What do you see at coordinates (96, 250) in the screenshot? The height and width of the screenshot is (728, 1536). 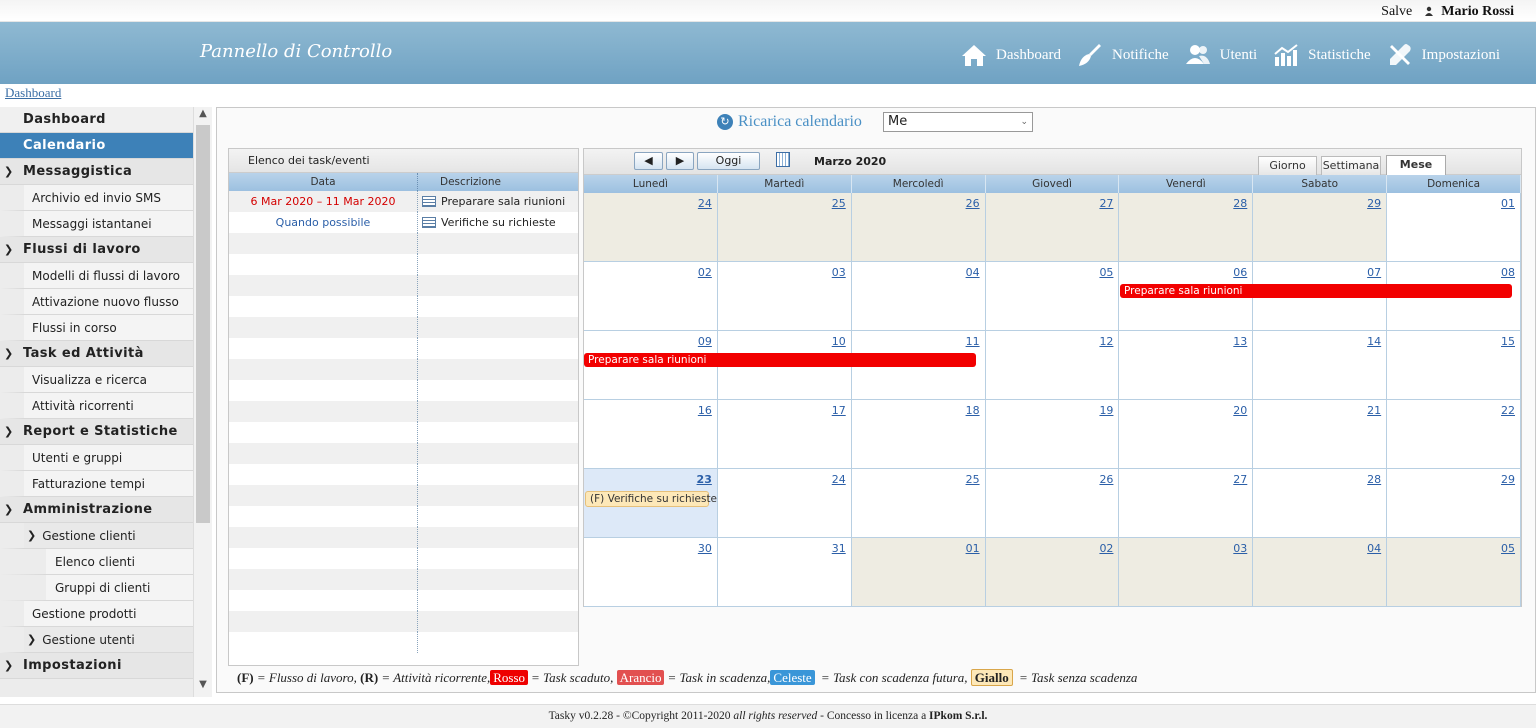 I see `sidebar-section-flussi: ❯ Flussi di lavoro` at bounding box center [96, 250].